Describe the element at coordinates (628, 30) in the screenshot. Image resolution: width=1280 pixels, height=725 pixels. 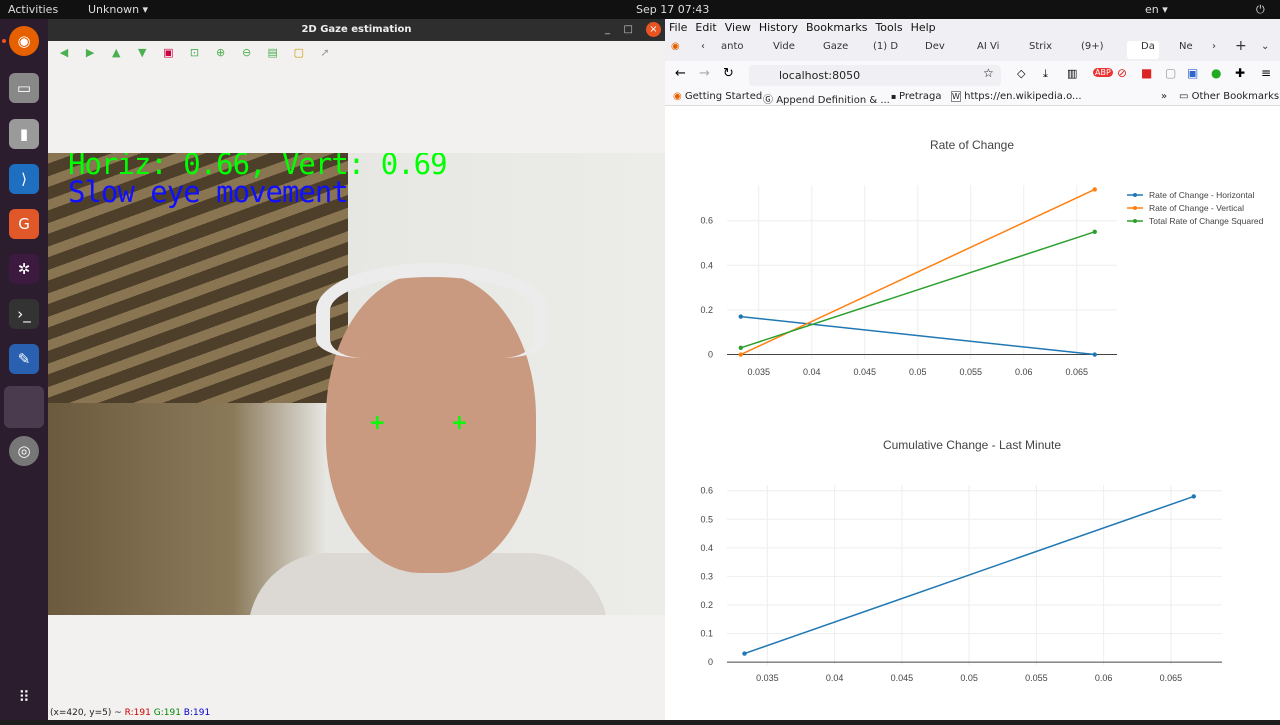
I see `maximize-button: □` at that location.